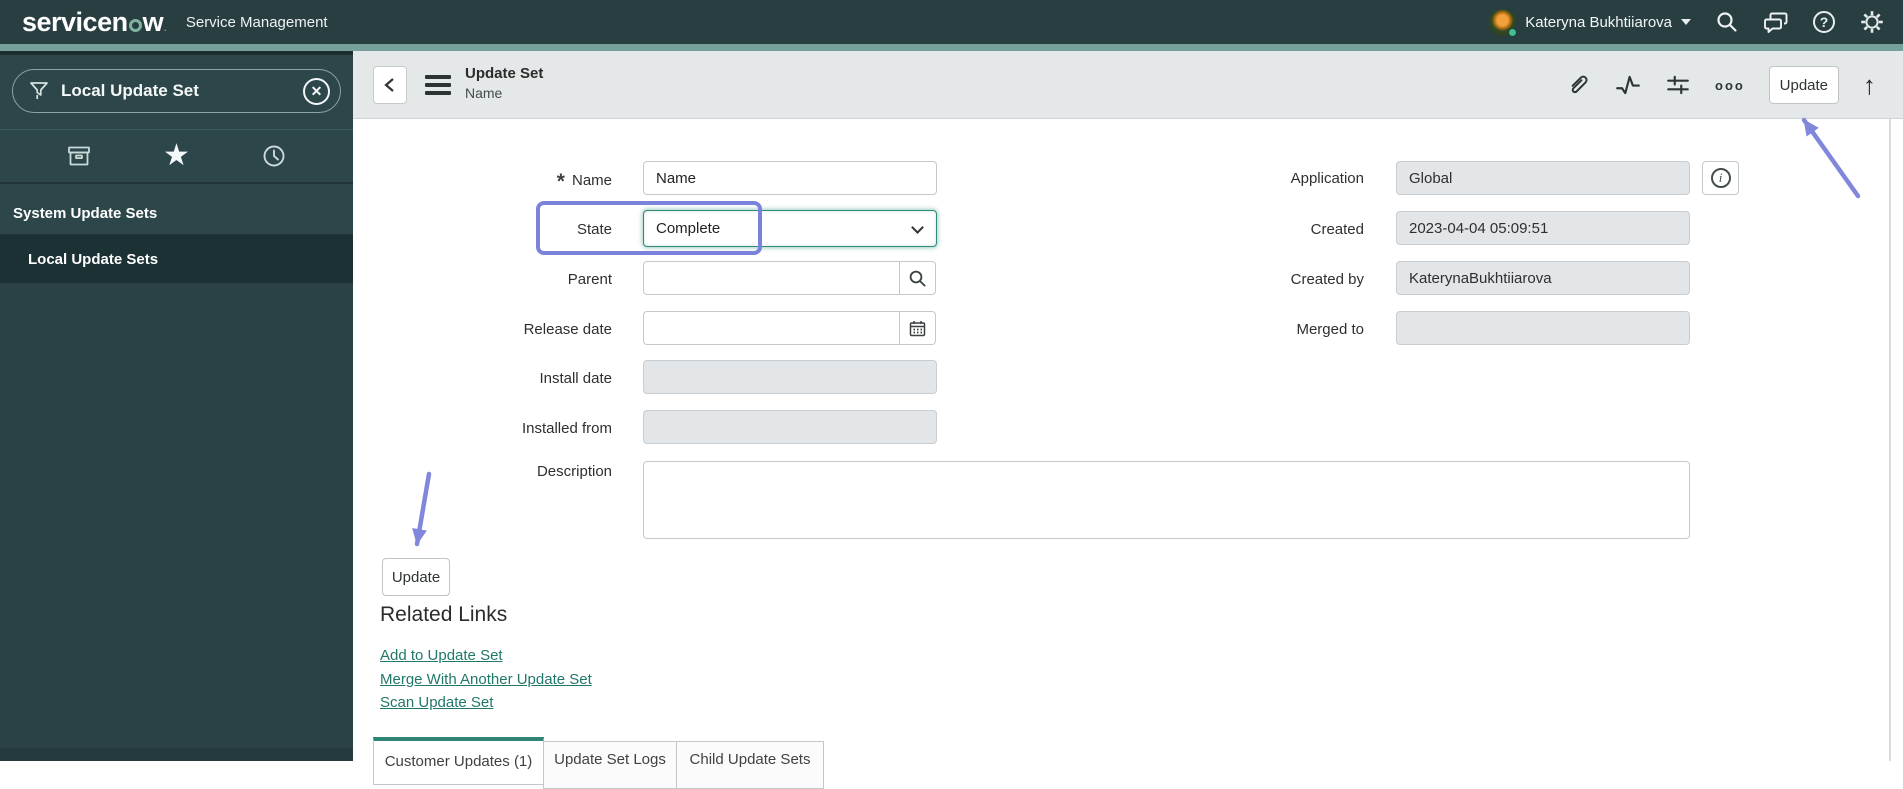  I want to click on more-options-icon: ooo, so click(1730, 85).